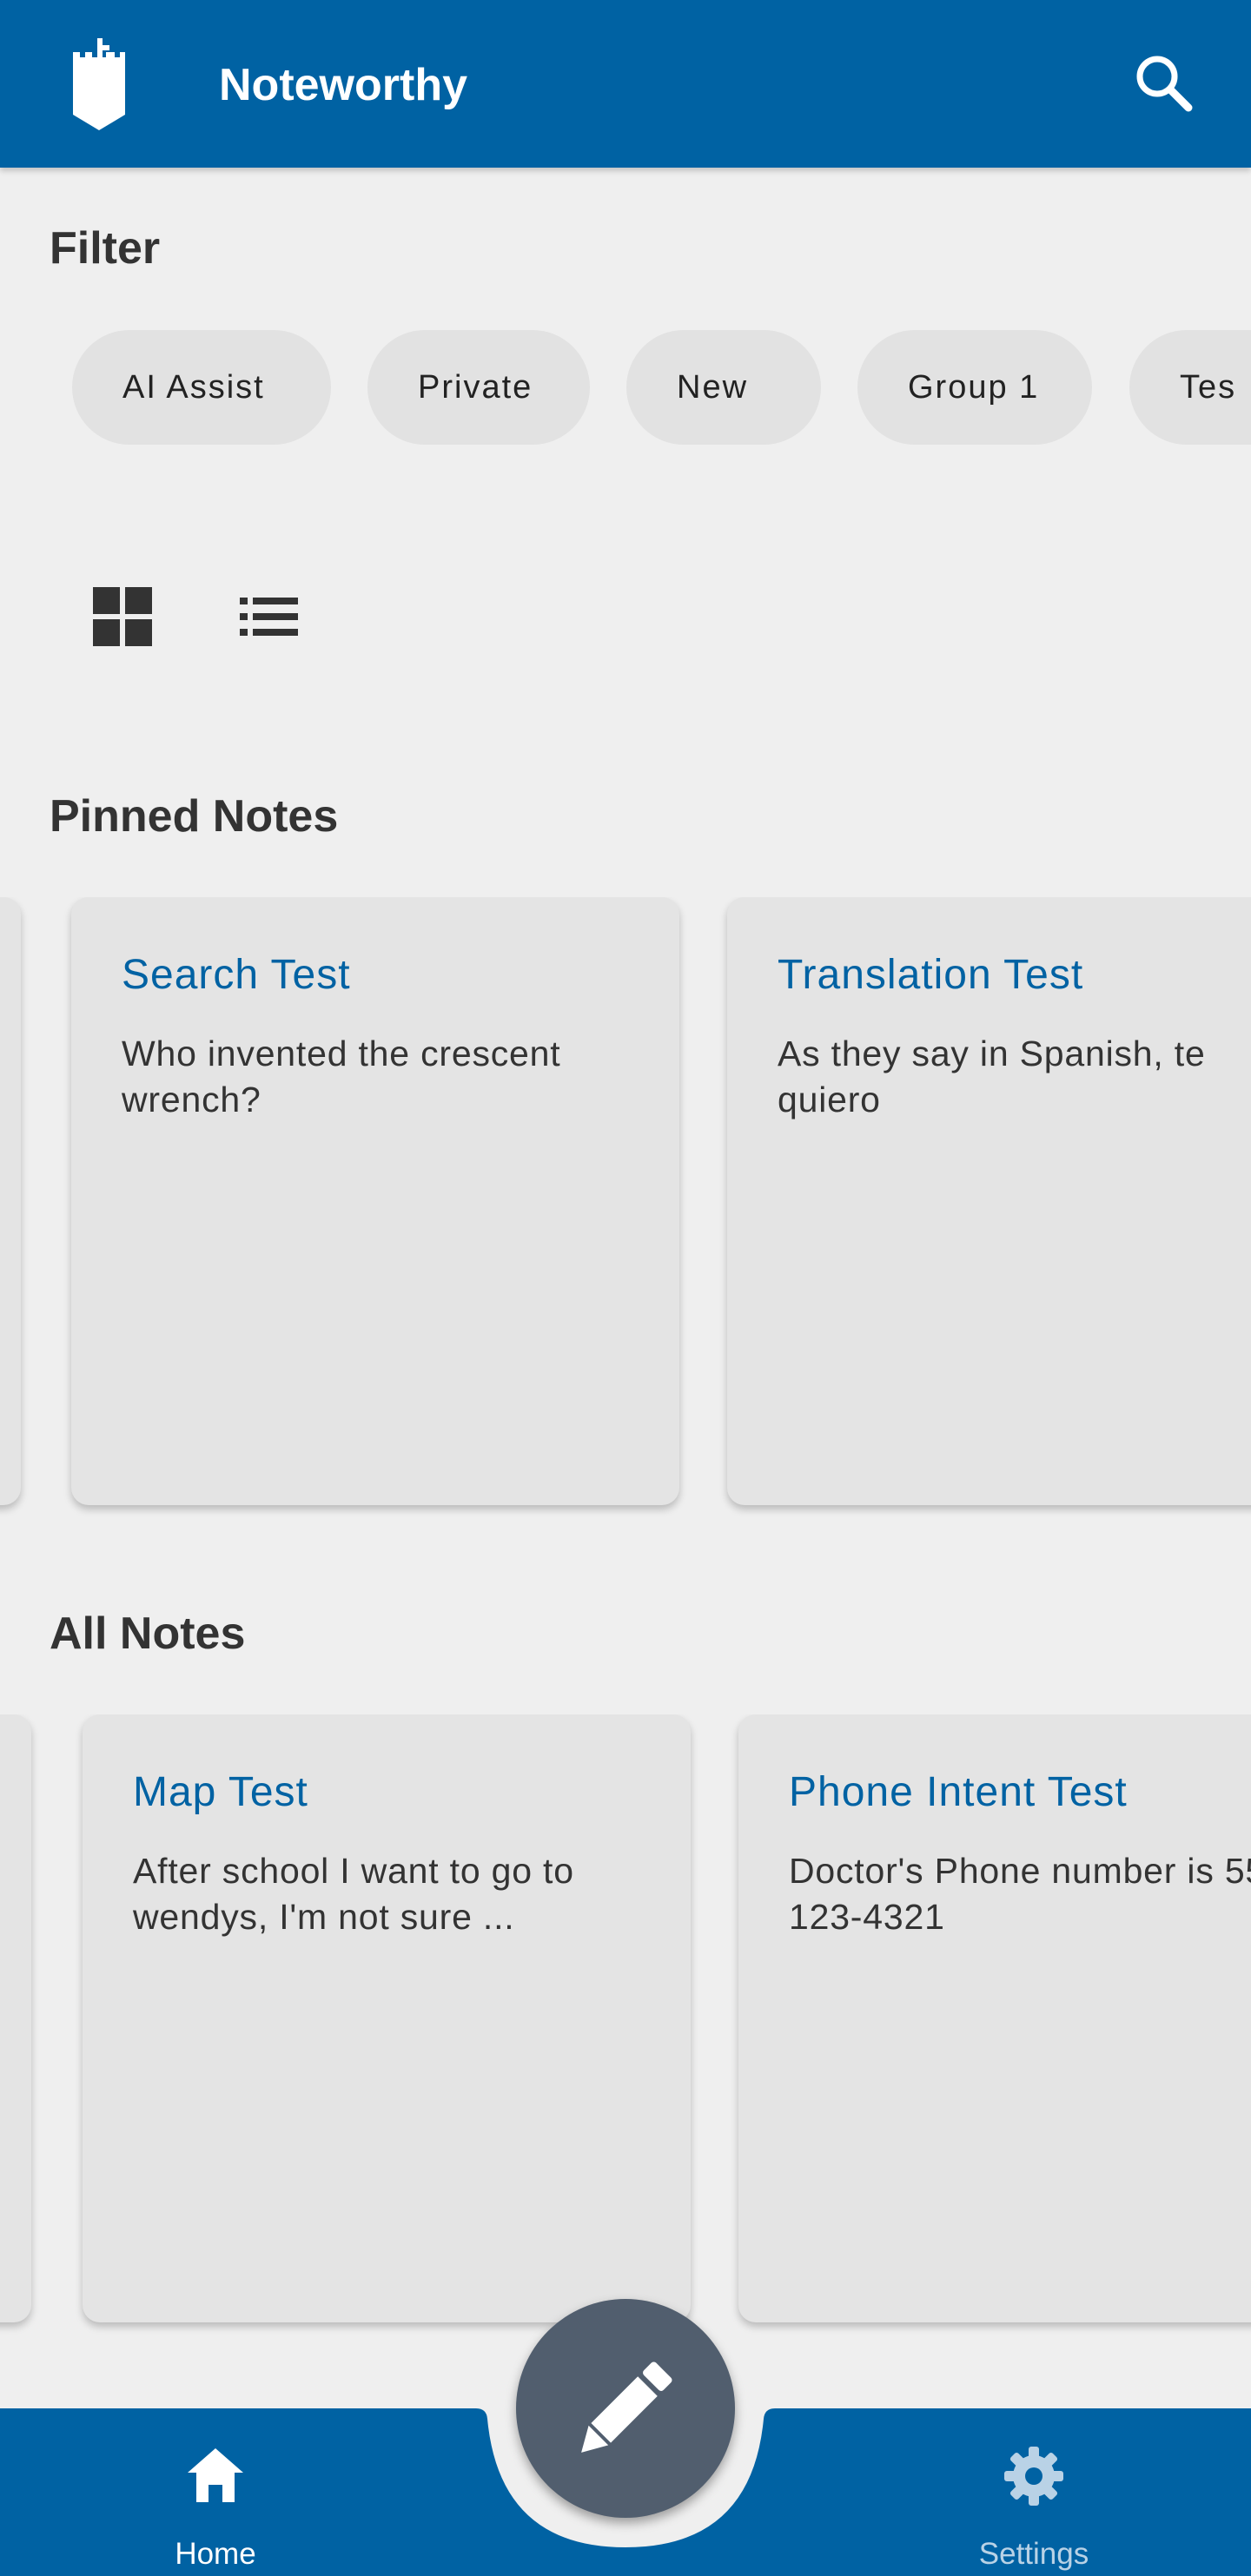 This screenshot has width=1251, height=2576. I want to click on all-notes-title: All Notes, so click(148, 1634).